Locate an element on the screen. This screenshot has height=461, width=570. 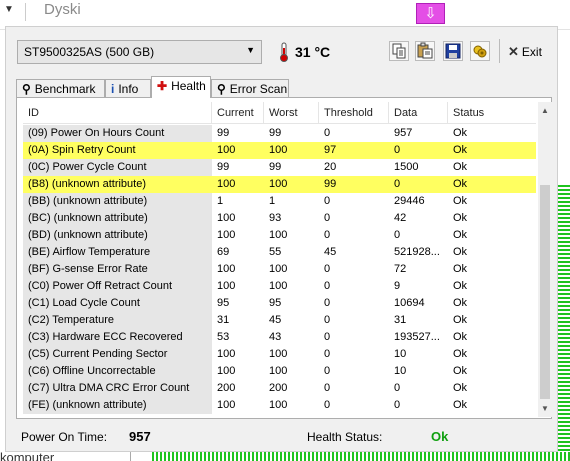
paste-button is located at coordinates (425, 51).